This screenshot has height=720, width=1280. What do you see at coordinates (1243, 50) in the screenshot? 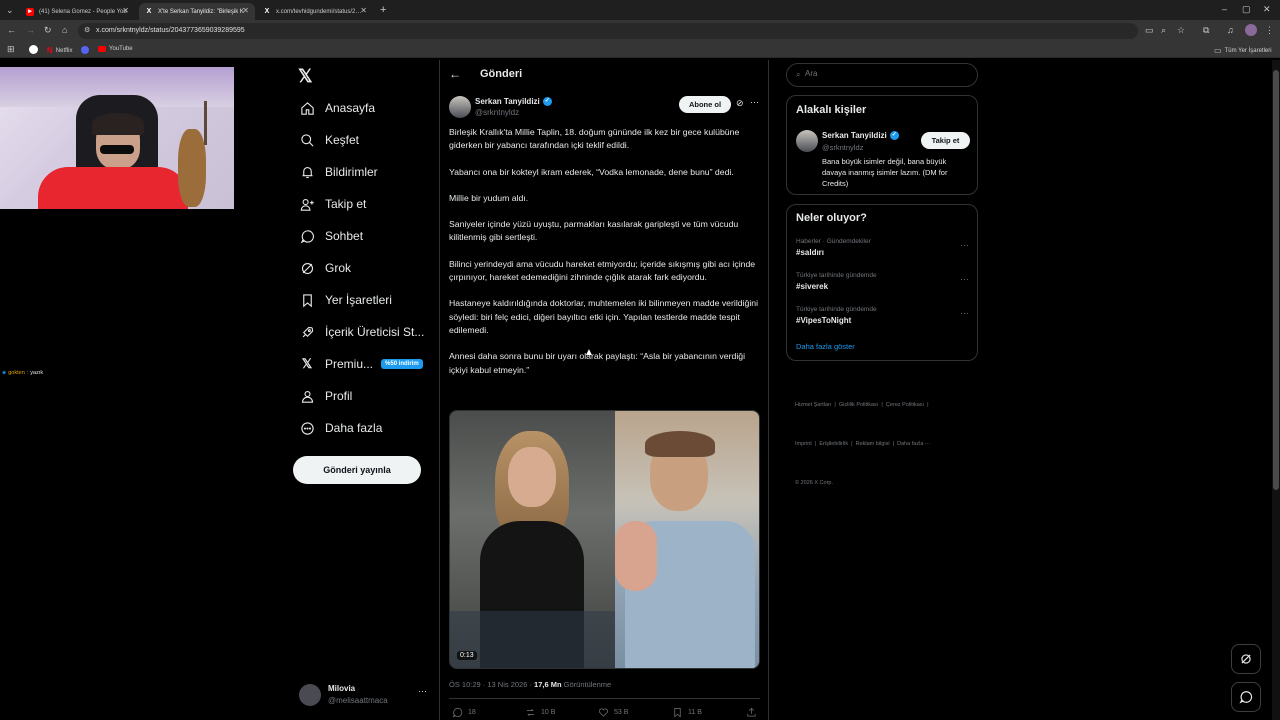
I see `all-bookmarks: ▭ Tüm Yer İşaretleri` at bounding box center [1243, 50].